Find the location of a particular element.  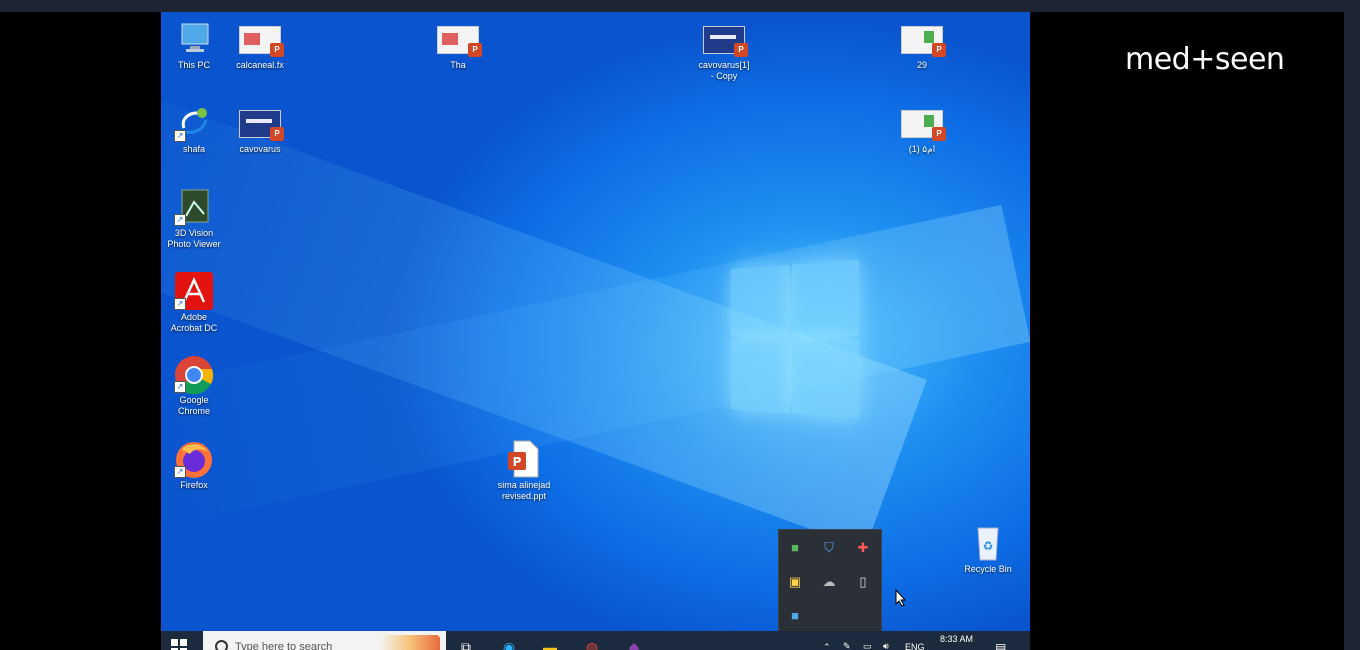

desktop-icon-chrome: ↗ Google Chrome is located at coordinates (195, 386).